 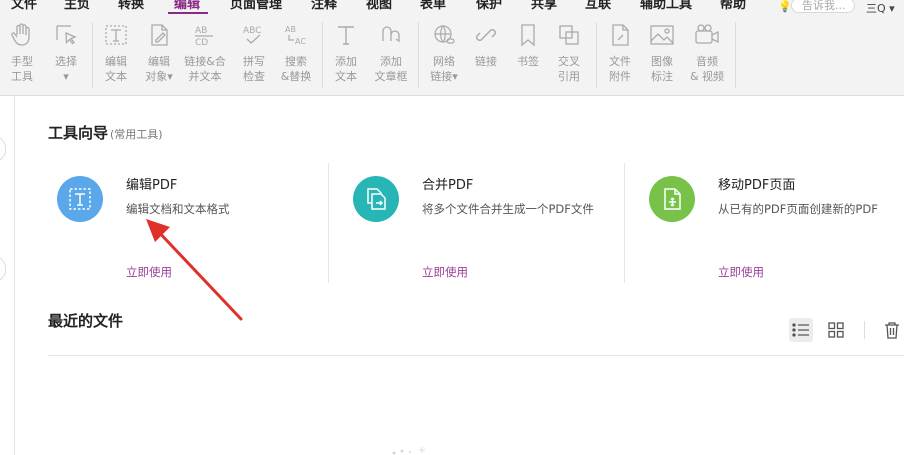 I want to click on grid-view-button, so click(x=836, y=330).